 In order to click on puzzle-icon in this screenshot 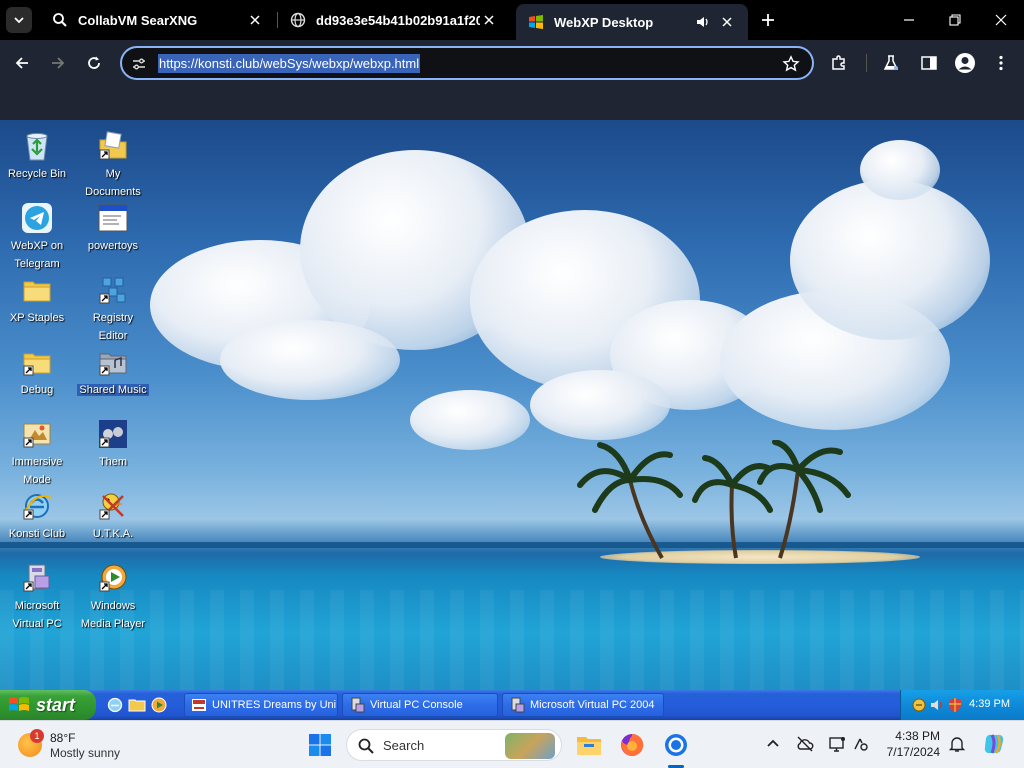, I will do `click(838, 62)`.